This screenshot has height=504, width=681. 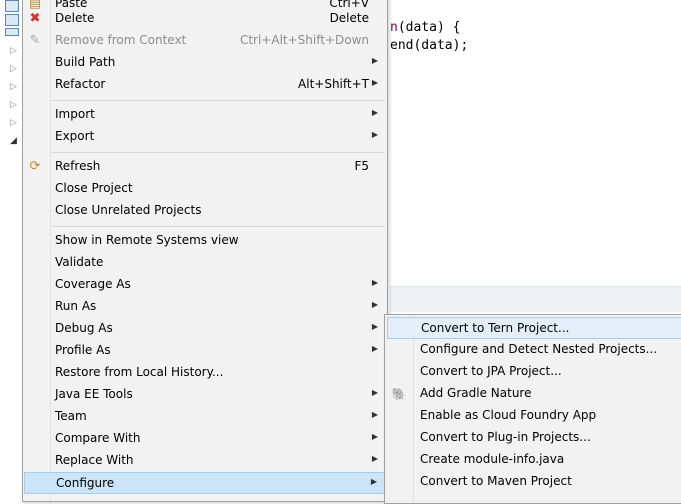 I want to click on project-explorer-strip: ▷ ▷ ▷ ▷ ▷ ◢, so click(x=11, y=248).